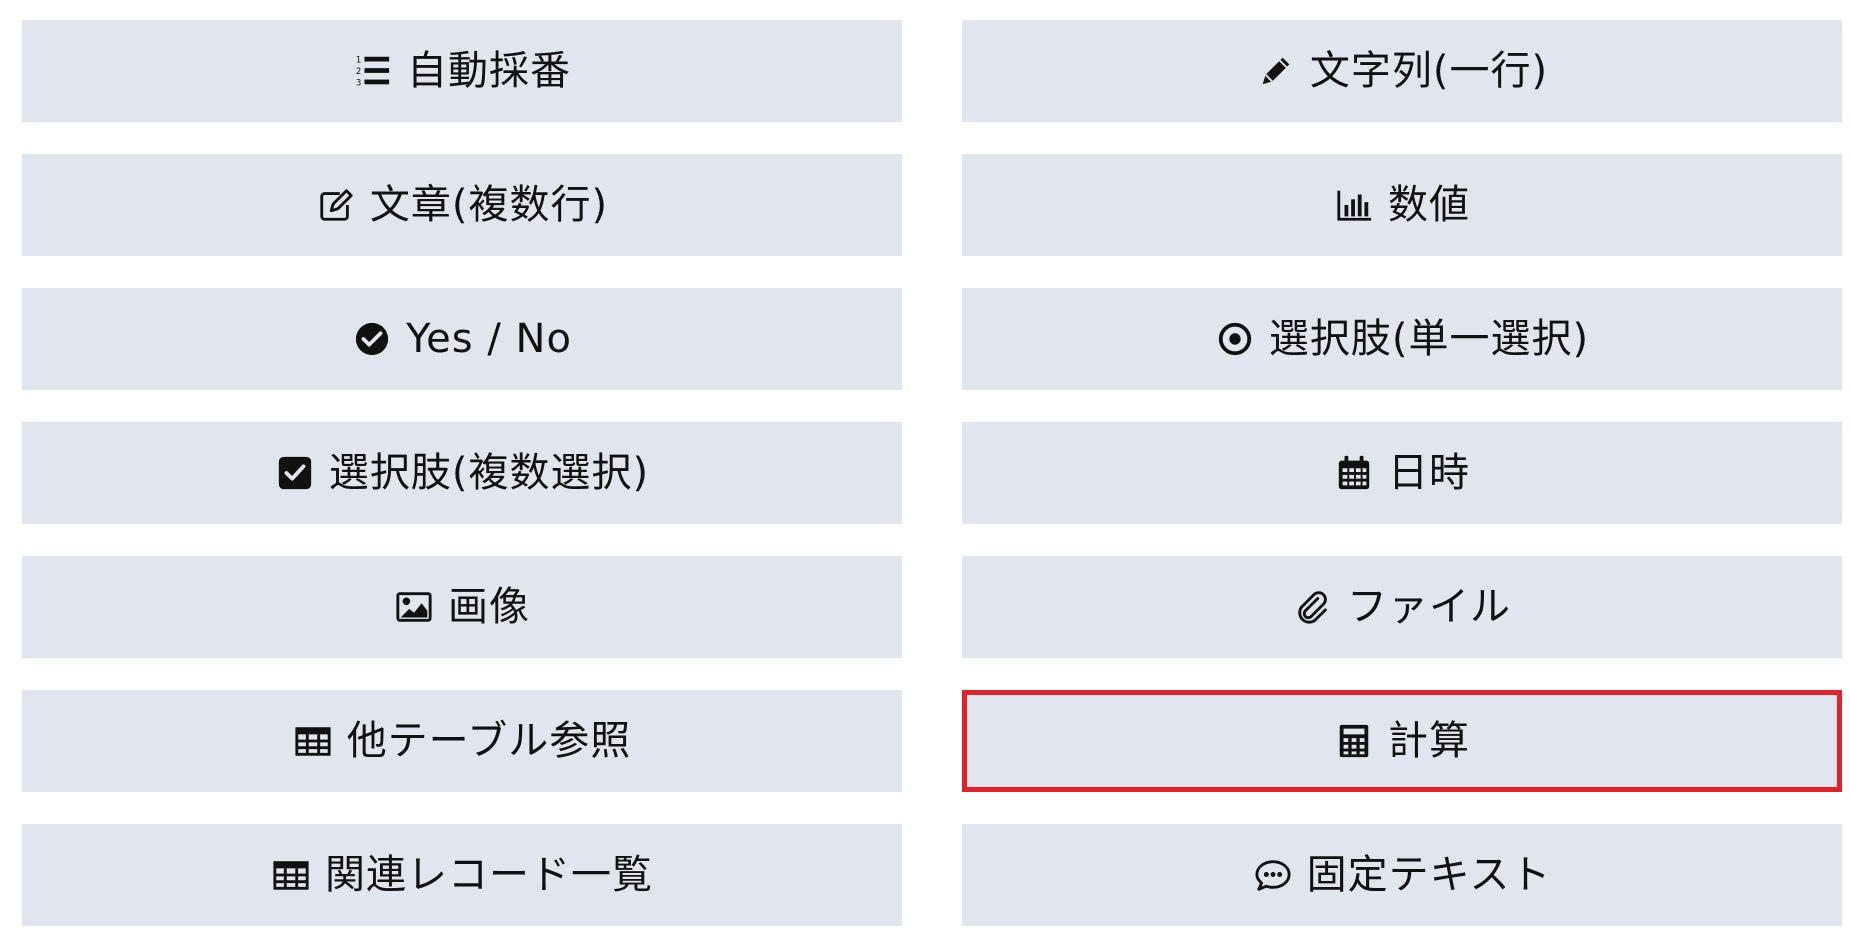 The image size is (1850, 944). I want to click on field-type-file-button: ファイル, so click(1402, 607).